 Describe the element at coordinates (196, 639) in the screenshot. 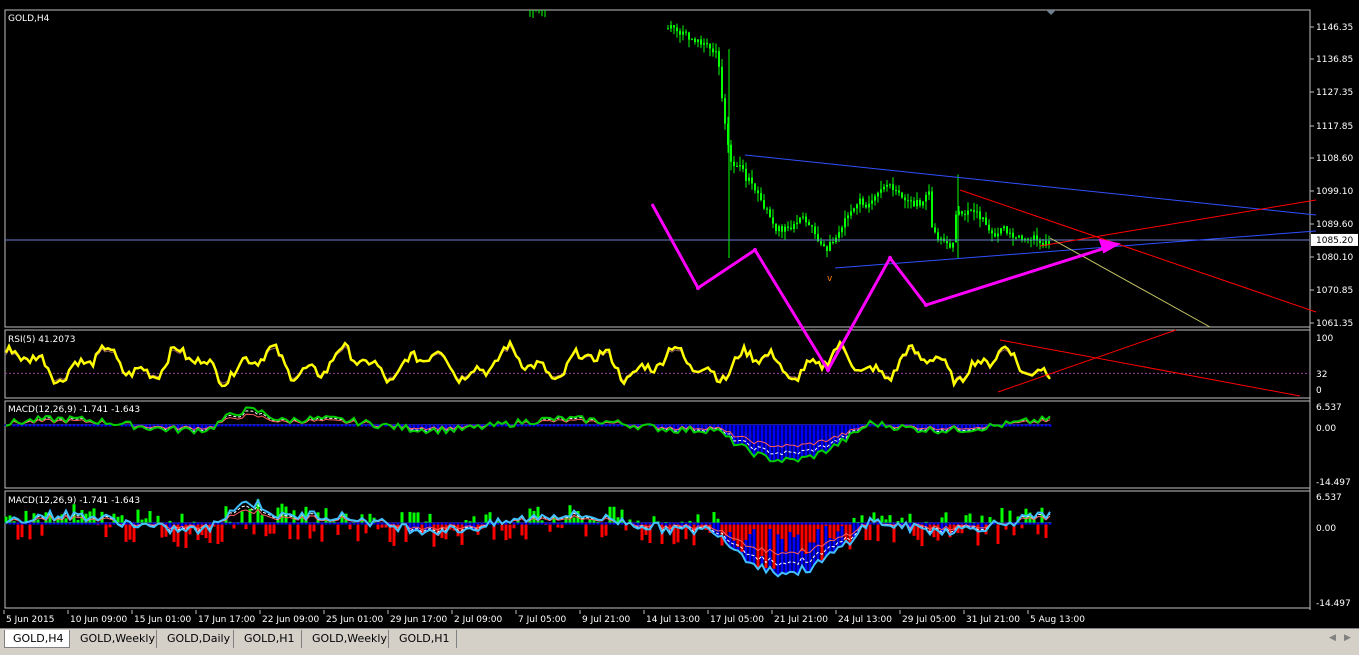

I see `tab-gold-daily: GOLD,Daily` at that location.